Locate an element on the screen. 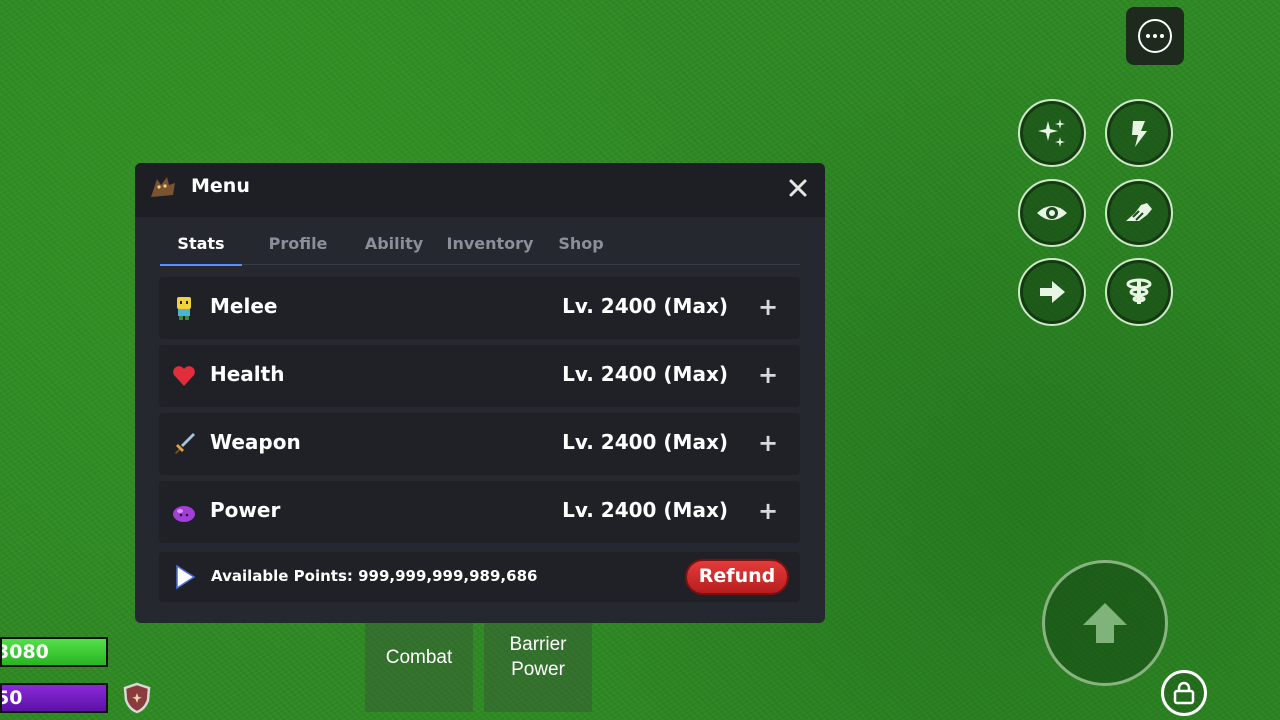 Image resolution: width=1280 pixels, height=720 pixels. energy-value: 50 is located at coordinates (12, 698).